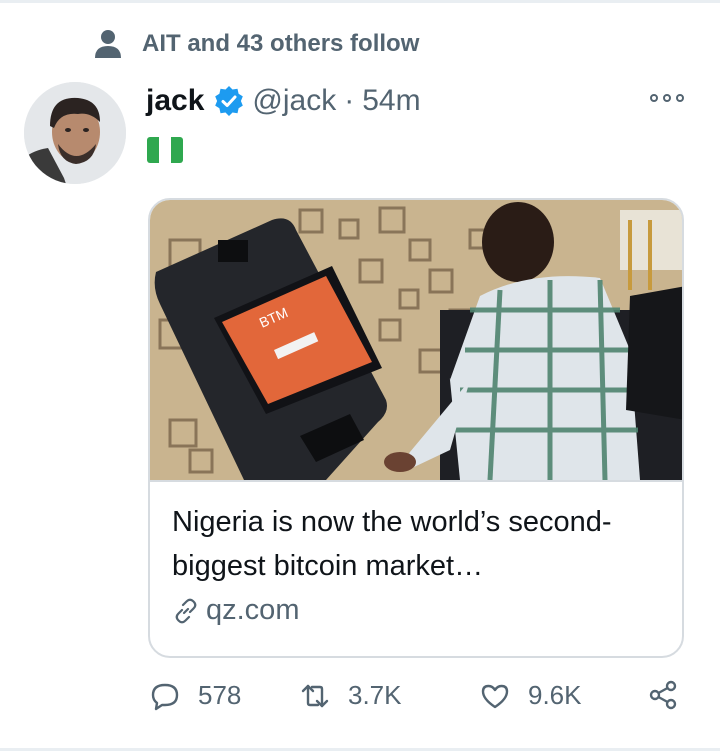 The image size is (720, 751). Describe the element at coordinates (175, 101) in the screenshot. I see `author-name: jack` at that location.